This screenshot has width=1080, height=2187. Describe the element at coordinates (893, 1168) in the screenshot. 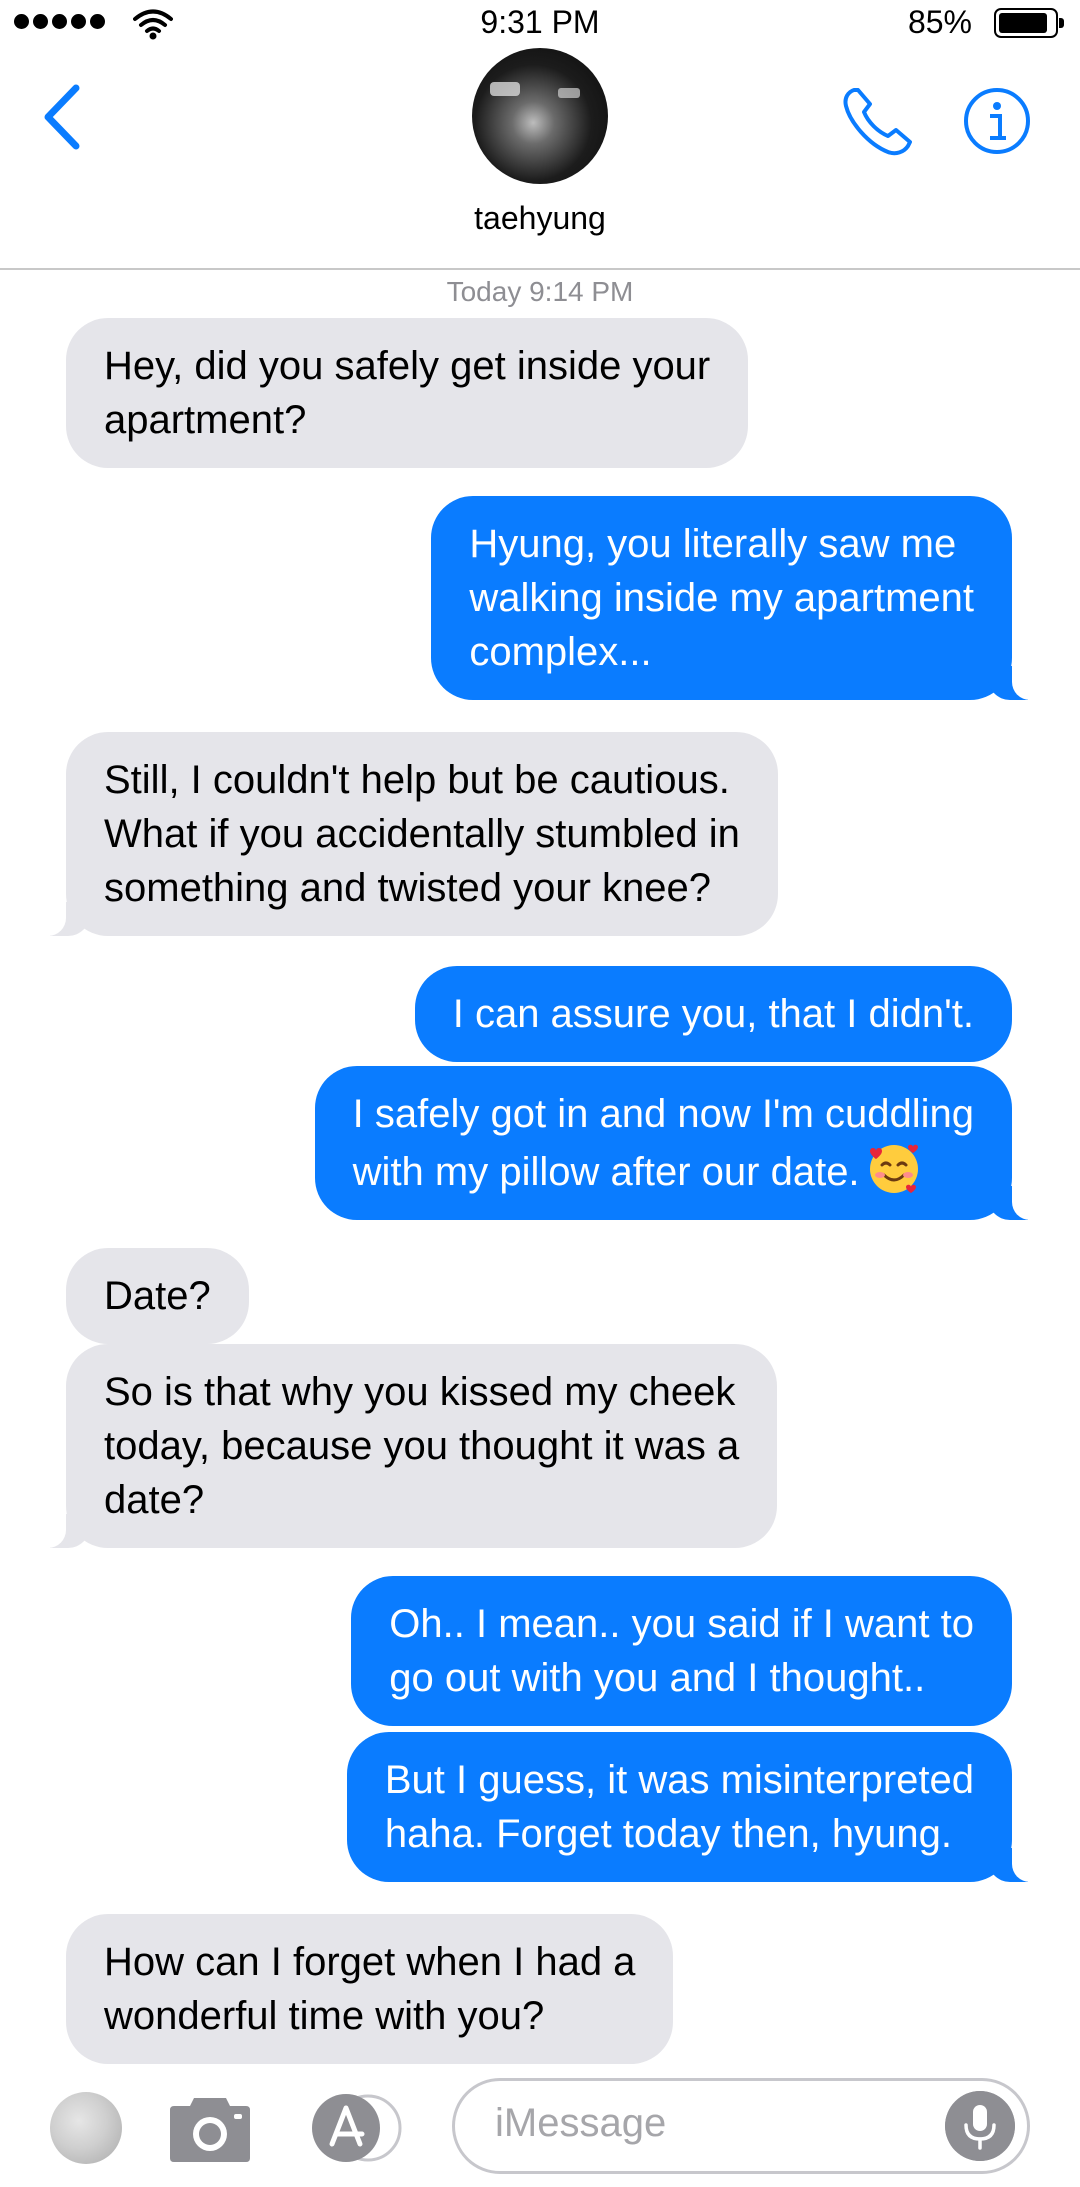

I see `smiling-face-with-hearts-emoji` at that location.